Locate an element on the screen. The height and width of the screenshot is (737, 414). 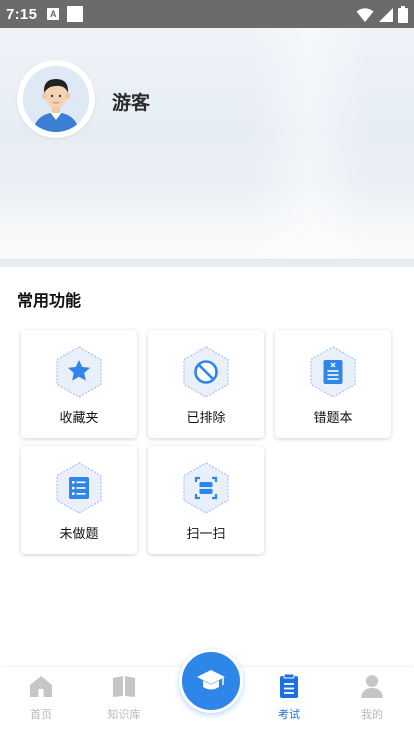
notification-a-icon: A is located at coordinates (53, 14).